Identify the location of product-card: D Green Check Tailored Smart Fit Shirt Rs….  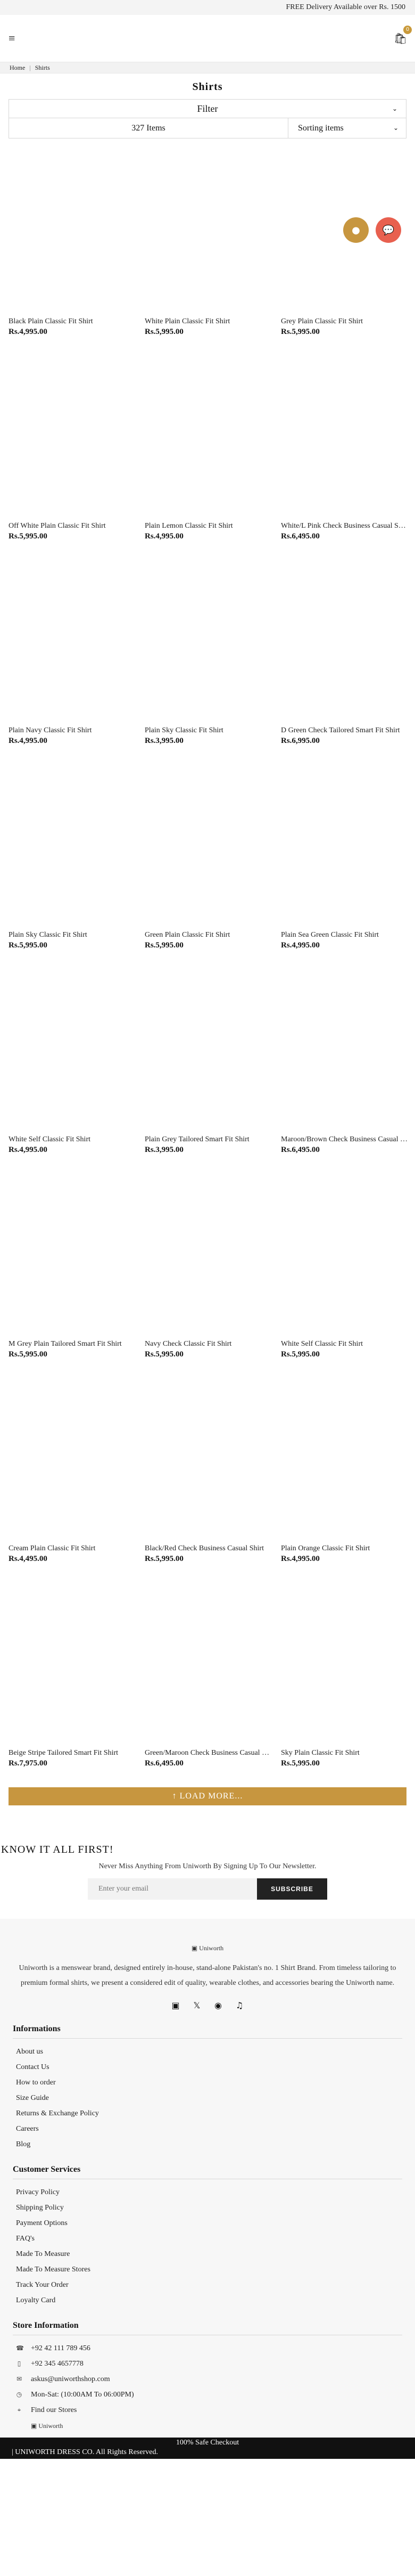
(345, 651).